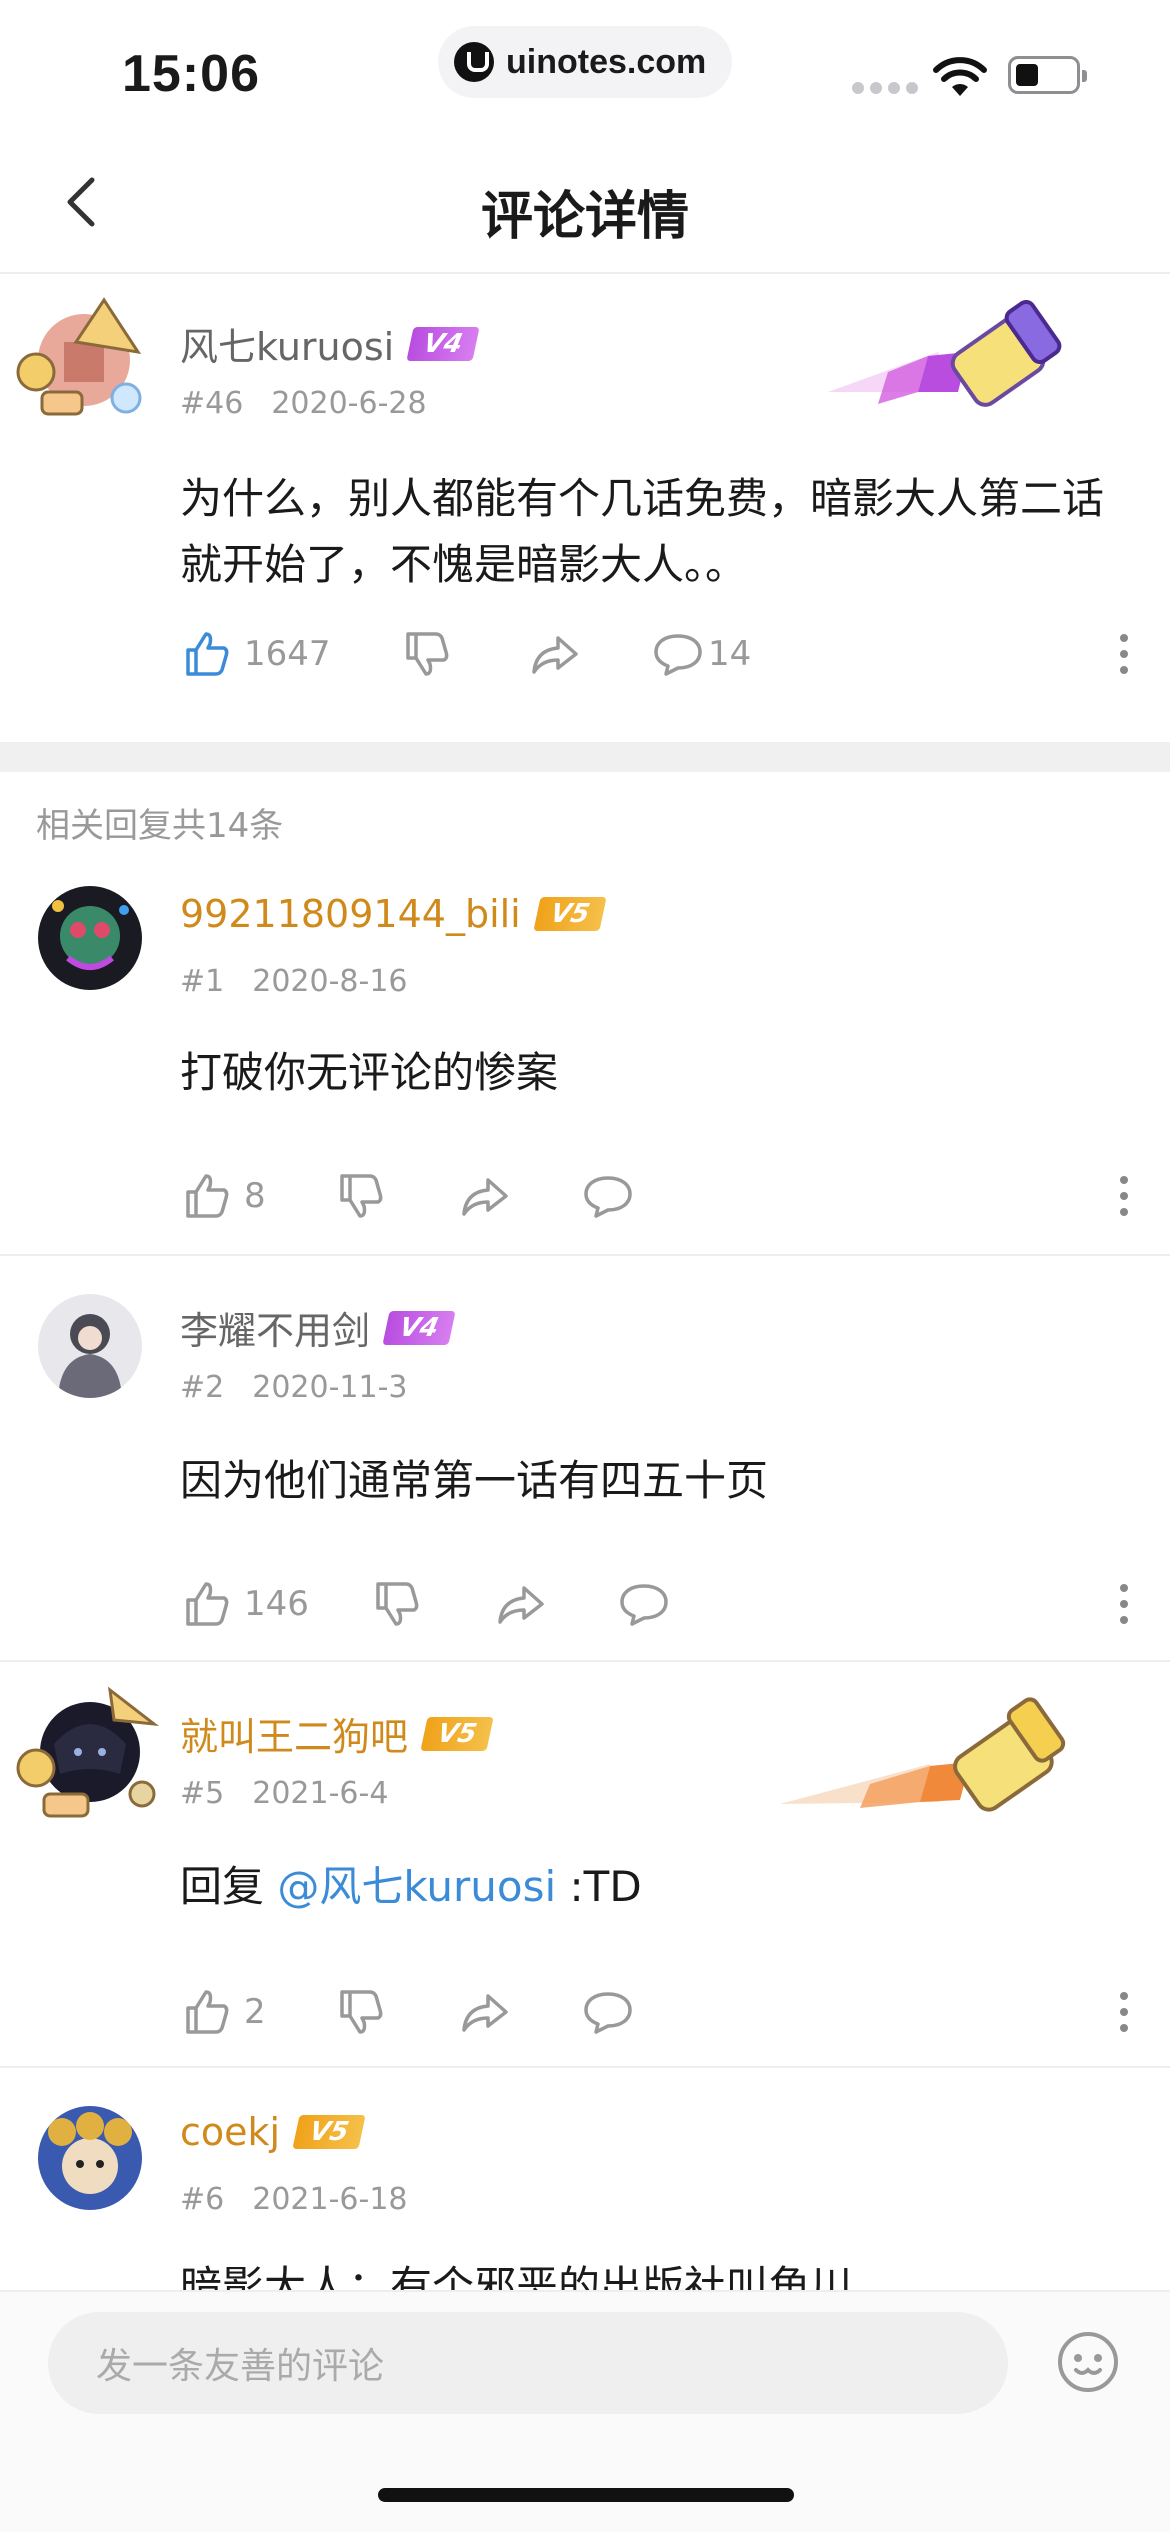 The image size is (1170, 2532). I want to click on like-button: 8, so click(257, 1196).